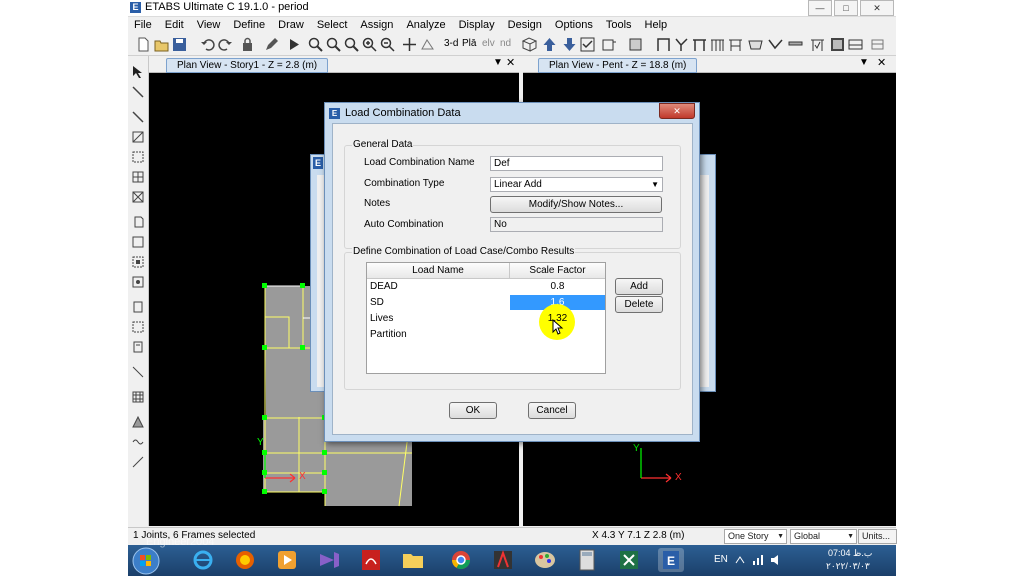  Describe the element at coordinates (552, 410) in the screenshot. I see `cancel-button: Cancel` at that location.